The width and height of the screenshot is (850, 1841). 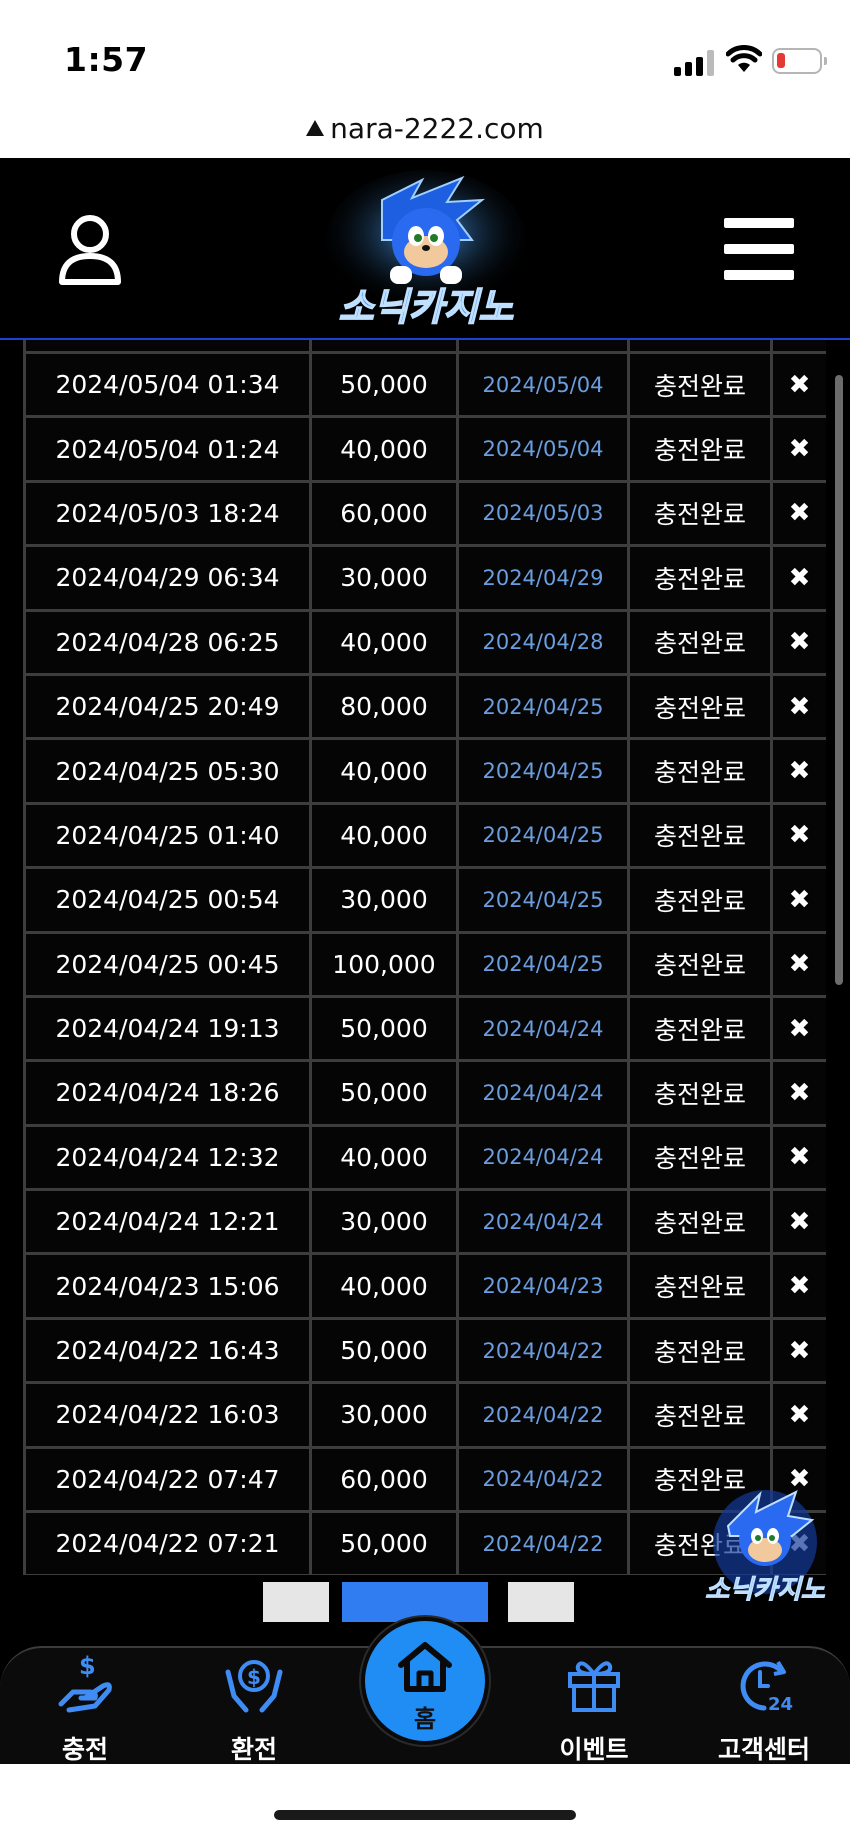 What do you see at coordinates (424, 900) in the screenshot?
I see `table-row: 2024/04/25 00:54 30,000 2024/04/25 충전완료 ✖` at bounding box center [424, 900].